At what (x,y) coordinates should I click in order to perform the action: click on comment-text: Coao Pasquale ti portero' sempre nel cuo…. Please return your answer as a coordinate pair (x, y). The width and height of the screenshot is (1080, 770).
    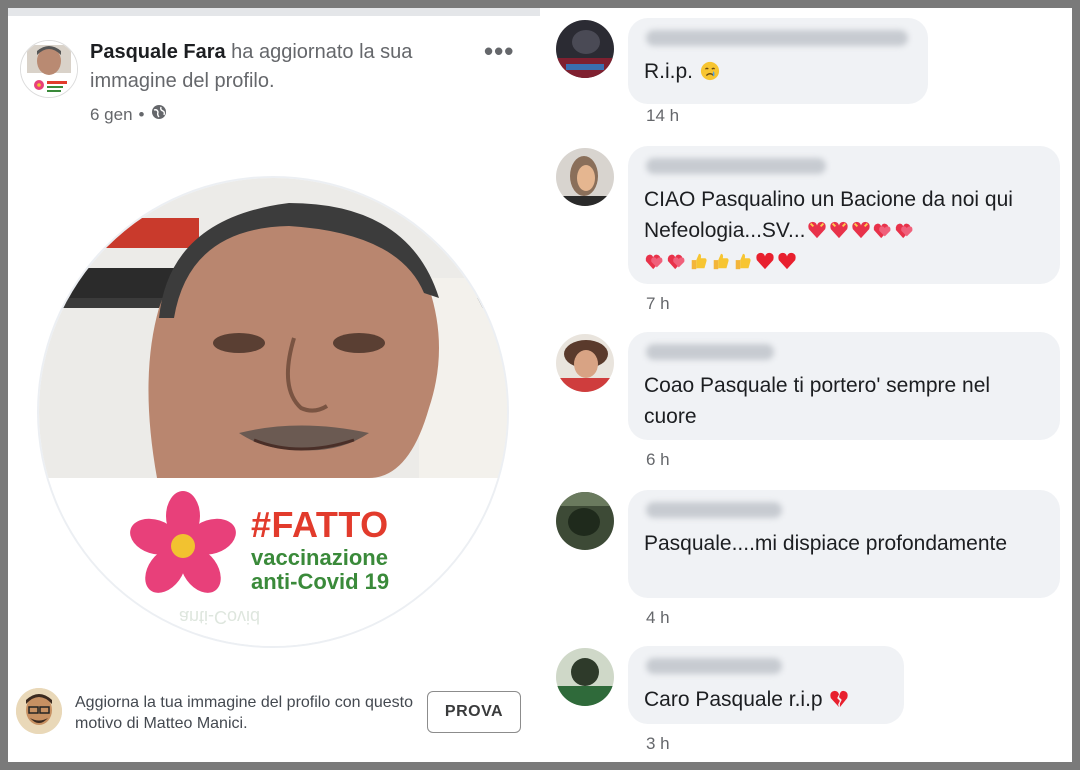
    Looking at the image, I should click on (817, 401).